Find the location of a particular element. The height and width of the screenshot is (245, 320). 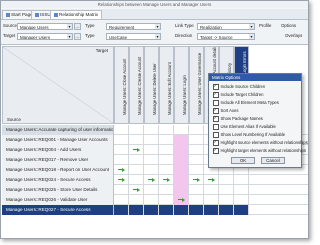

source-combo: Manage Users ▾ is located at coordinates (45, 26).